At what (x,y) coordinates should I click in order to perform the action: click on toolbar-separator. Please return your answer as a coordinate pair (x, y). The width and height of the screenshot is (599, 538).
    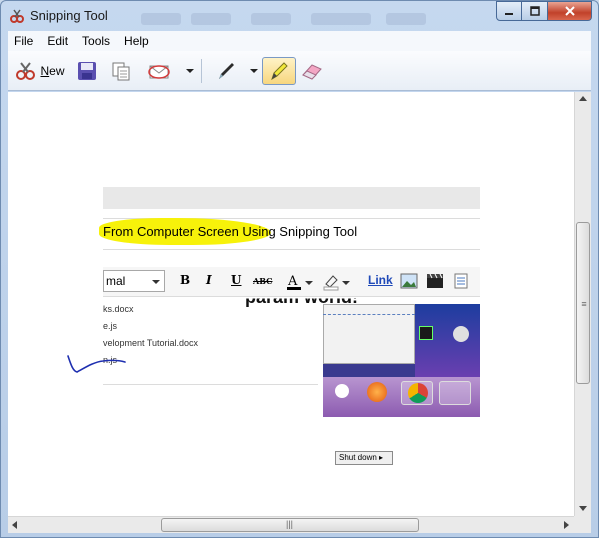
    Looking at the image, I should click on (201, 71).